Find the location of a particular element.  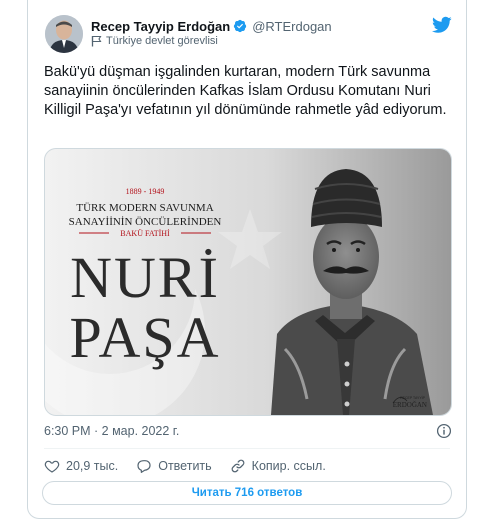

poster-big-1: NURİ is located at coordinates (145, 277).